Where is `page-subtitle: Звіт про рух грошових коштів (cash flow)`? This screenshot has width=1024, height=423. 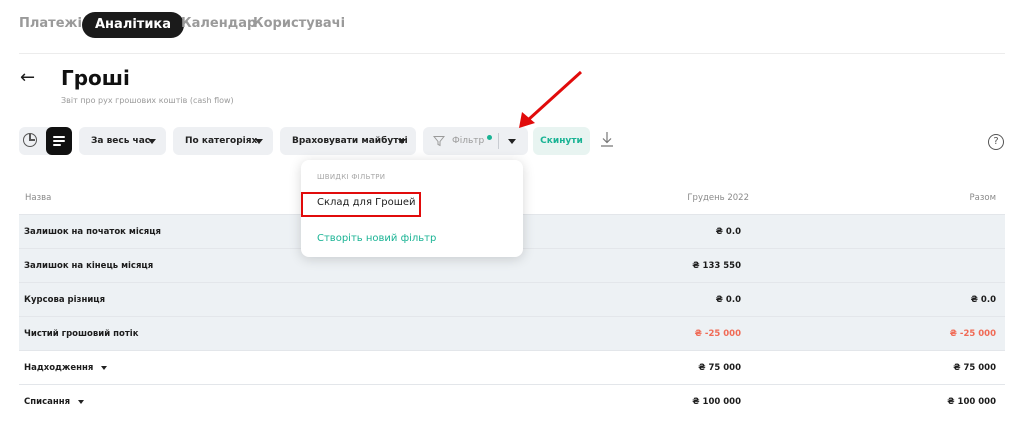
page-subtitle: Звіт про рух грошових коштів (cash flow) is located at coordinates (147, 100).